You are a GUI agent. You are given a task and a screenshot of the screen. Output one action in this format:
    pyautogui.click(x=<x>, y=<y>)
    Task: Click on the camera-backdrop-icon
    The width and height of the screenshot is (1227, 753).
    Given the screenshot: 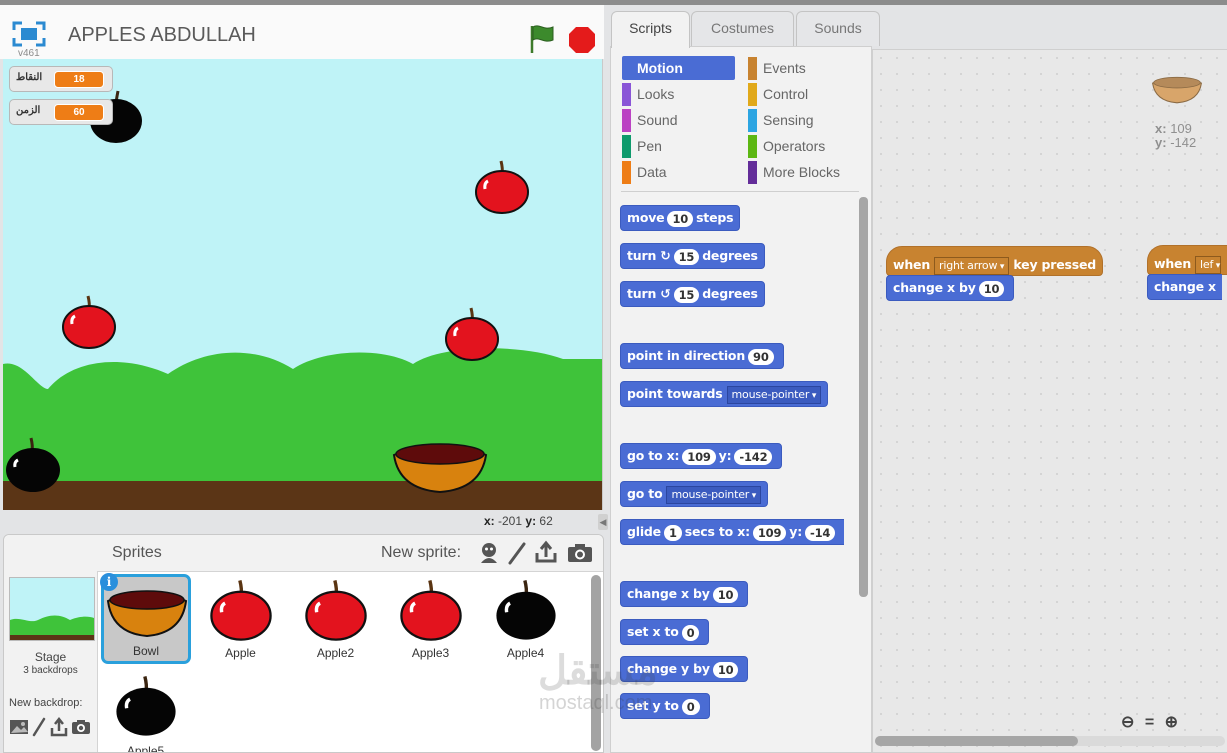 What is the action you would take?
    pyautogui.click(x=81, y=727)
    